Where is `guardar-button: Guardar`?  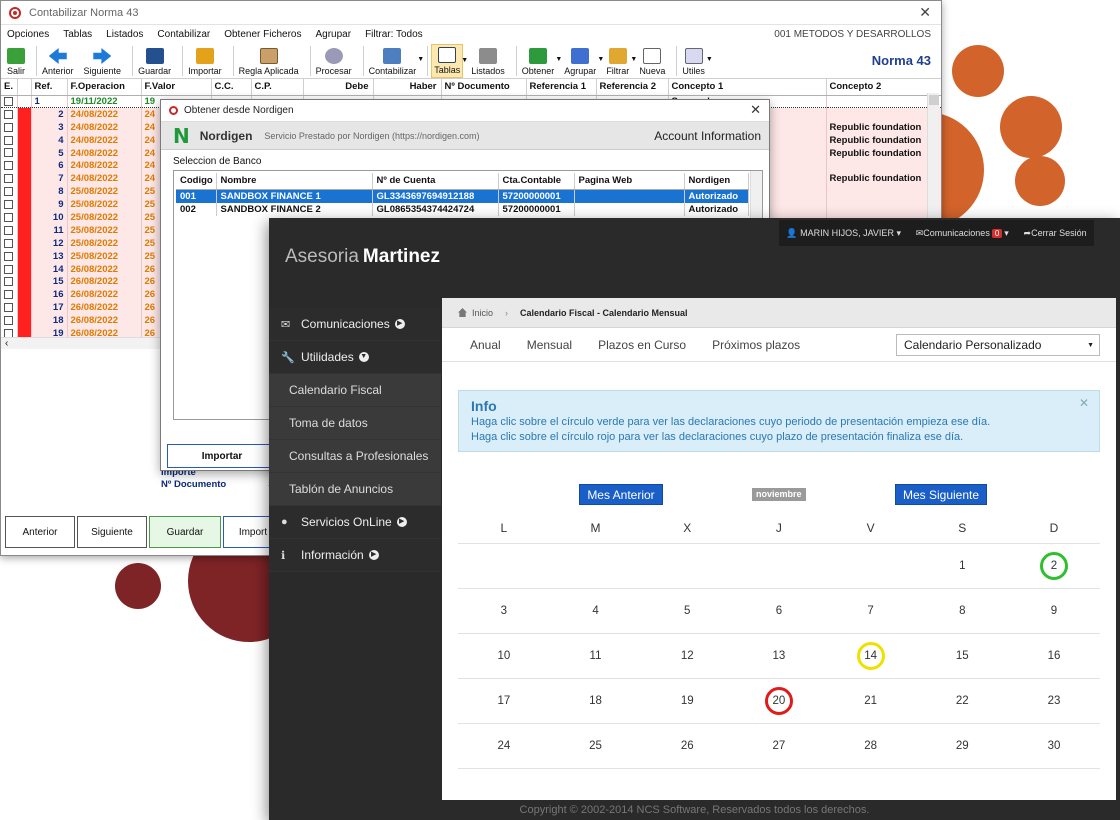
guardar-button: Guardar is located at coordinates (154, 61).